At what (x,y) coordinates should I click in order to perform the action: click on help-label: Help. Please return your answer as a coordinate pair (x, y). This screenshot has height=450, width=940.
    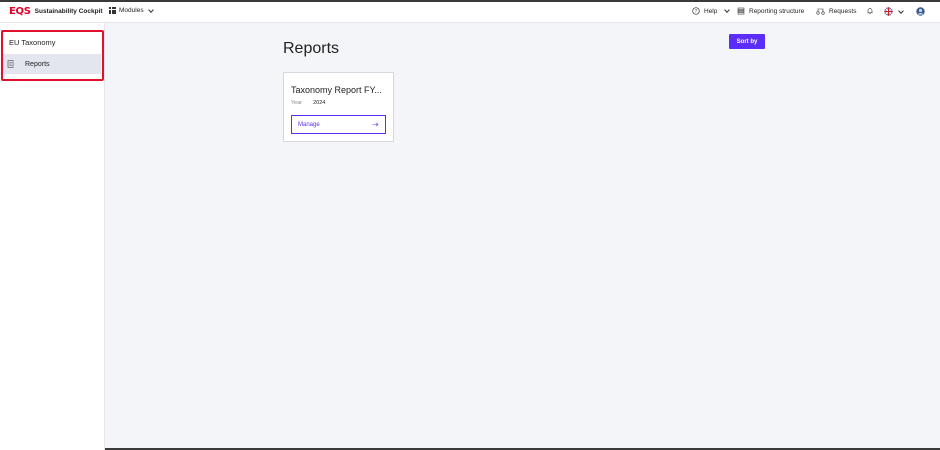
    Looking at the image, I should click on (711, 11).